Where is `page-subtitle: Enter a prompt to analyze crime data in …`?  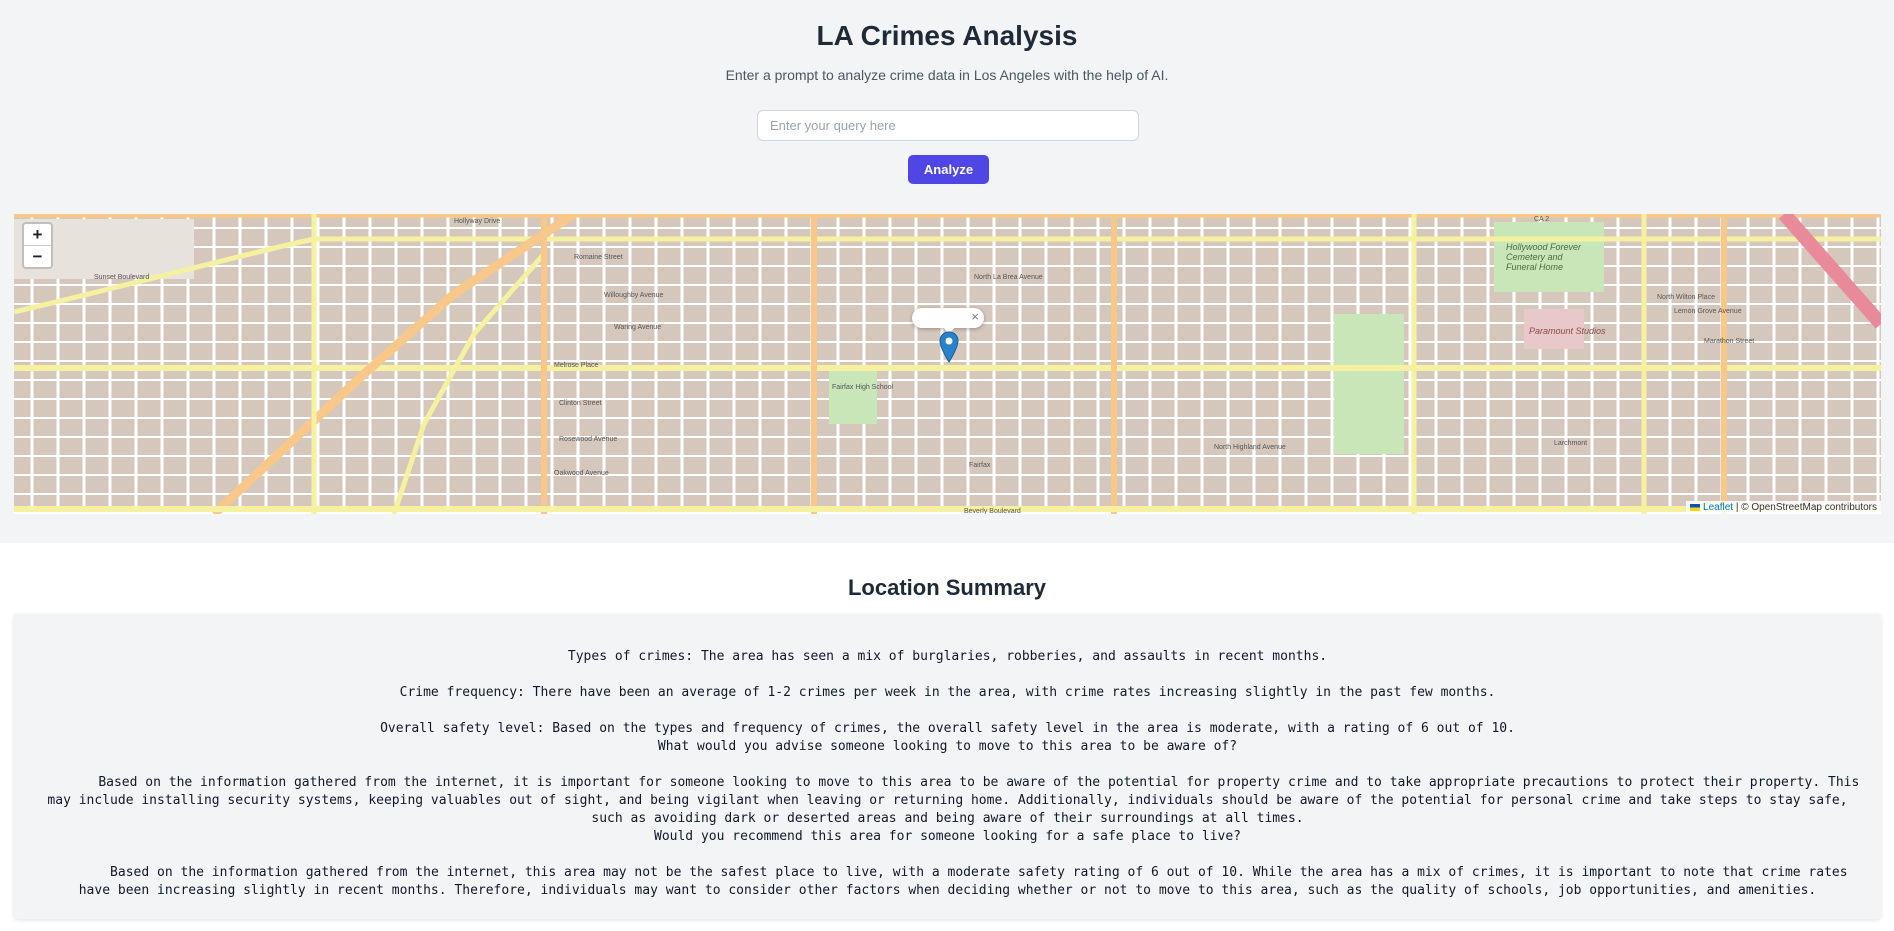
page-subtitle: Enter a prompt to analyze crime data in … is located at coordinates (947, 75).